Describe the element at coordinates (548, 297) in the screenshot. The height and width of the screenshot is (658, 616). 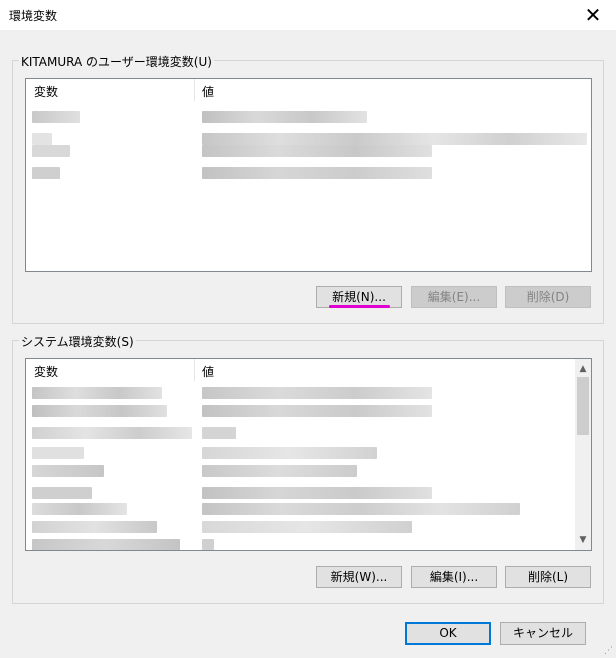
I see `user-delete-button: 削除(D)` at that location.